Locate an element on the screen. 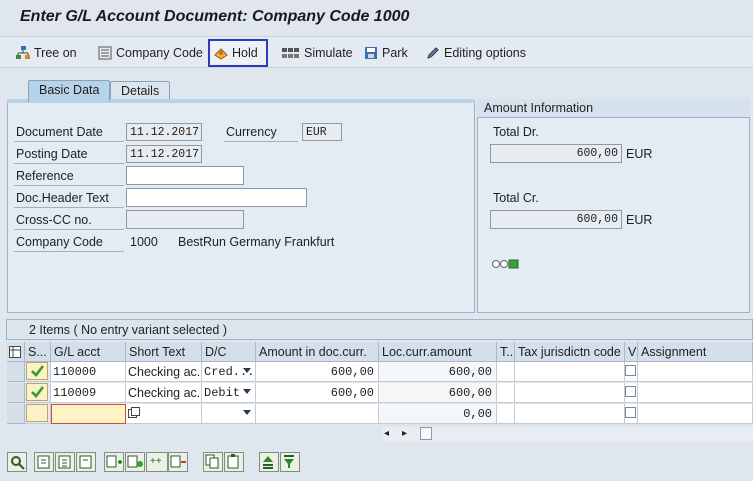  park-button: Park is located at coordinates (386, 53).